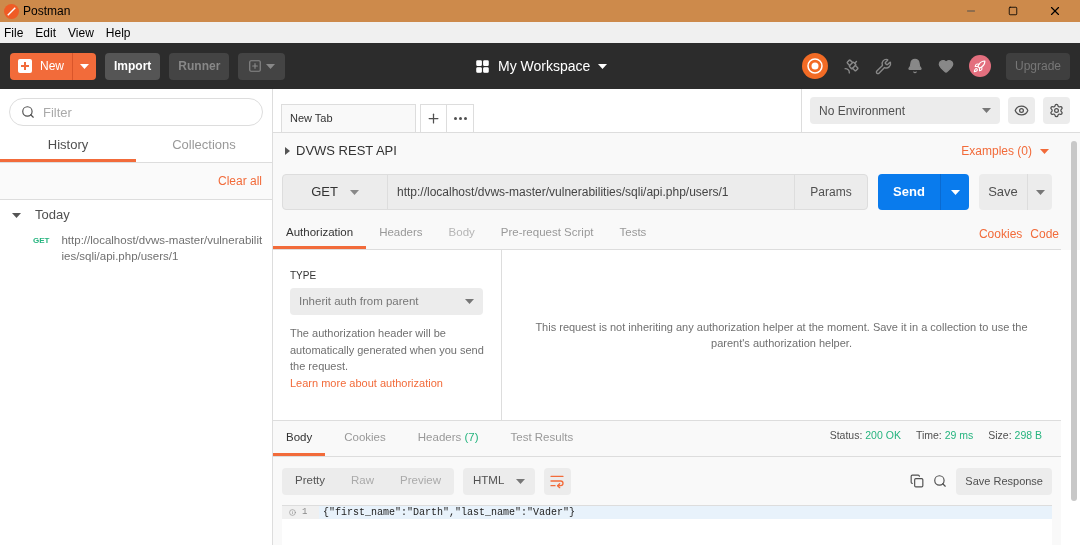 The height and width of the screenshot is (545, 1080). Describe the element at coordinates (865, 436) in the screenshot. I see `response-stat: Status: 200 OK` at that location.